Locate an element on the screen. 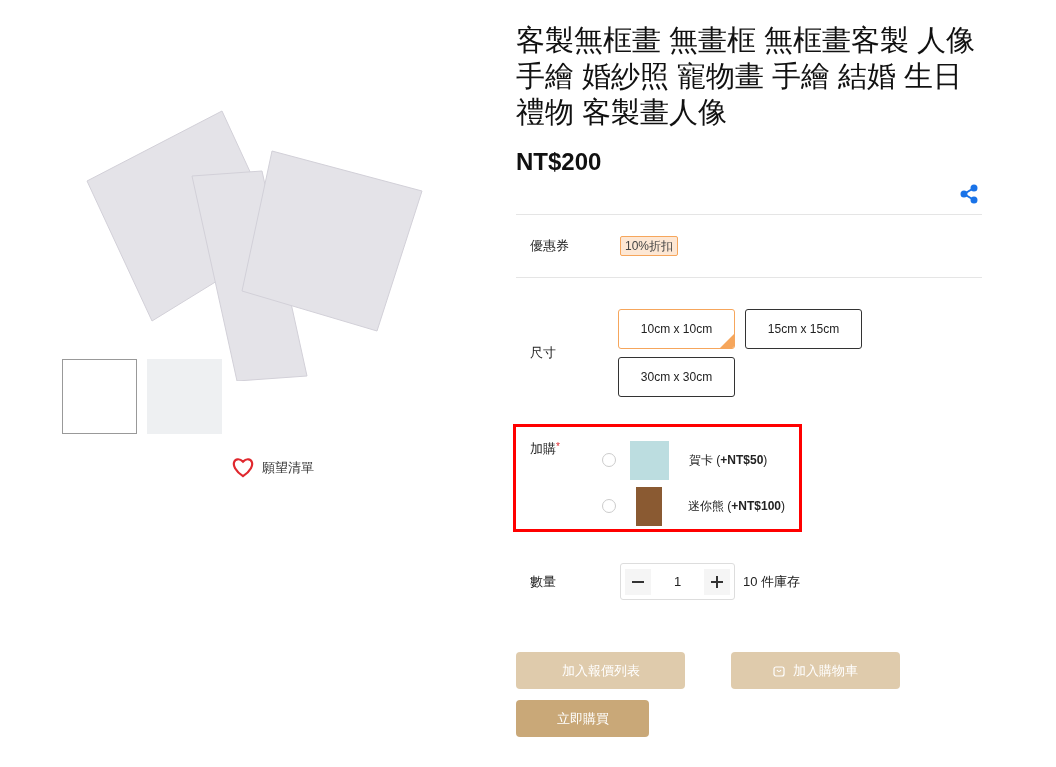  size-option: 10cm x 10cm is located at coordinates (676, 329).